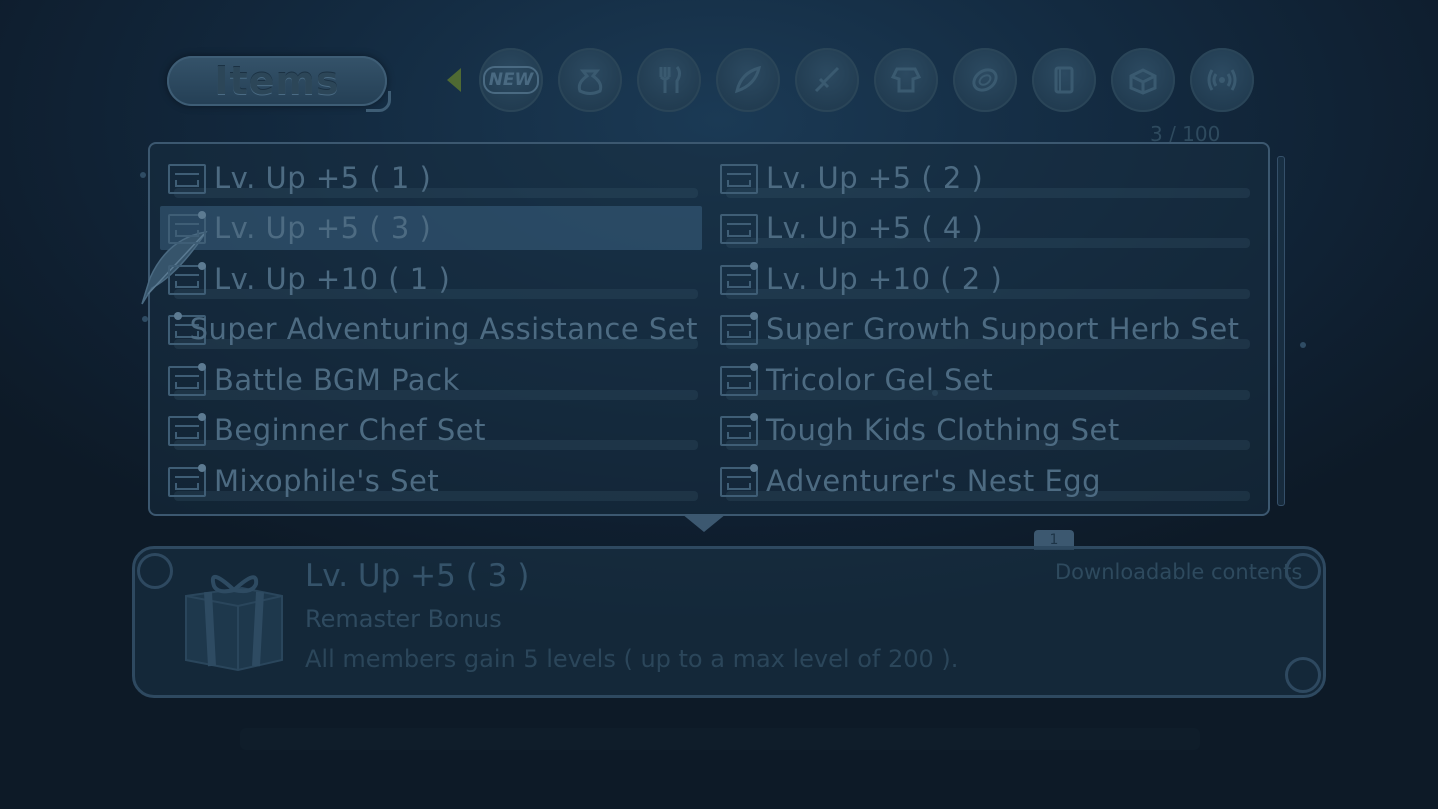 The width and height of the screenshot is (1438, 809). Describe the element at coordinates (337, 380) in the screenshot. I see `item-label: Battle BGM Pack` at that location.